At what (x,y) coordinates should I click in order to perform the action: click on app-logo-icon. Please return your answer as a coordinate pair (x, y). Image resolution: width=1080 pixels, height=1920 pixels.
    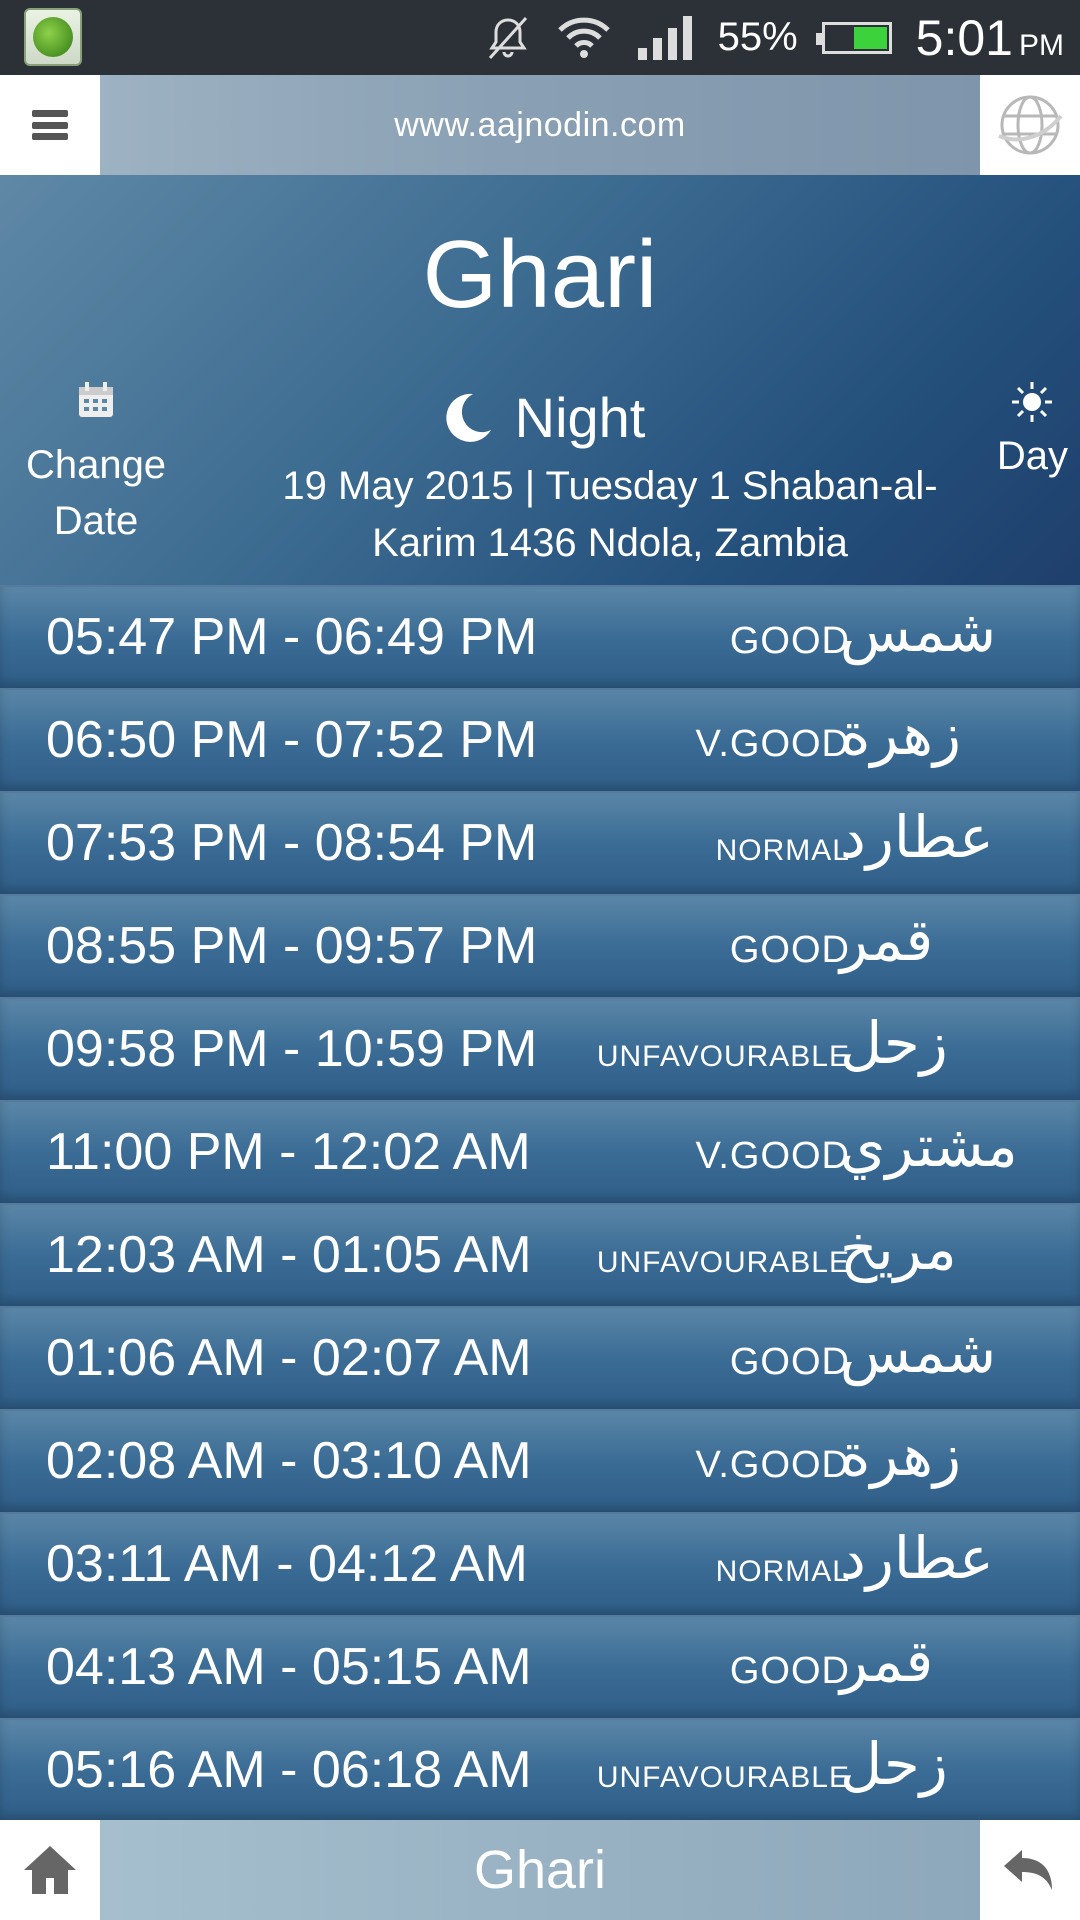
    Looking at the image, I should click on (53, 37).